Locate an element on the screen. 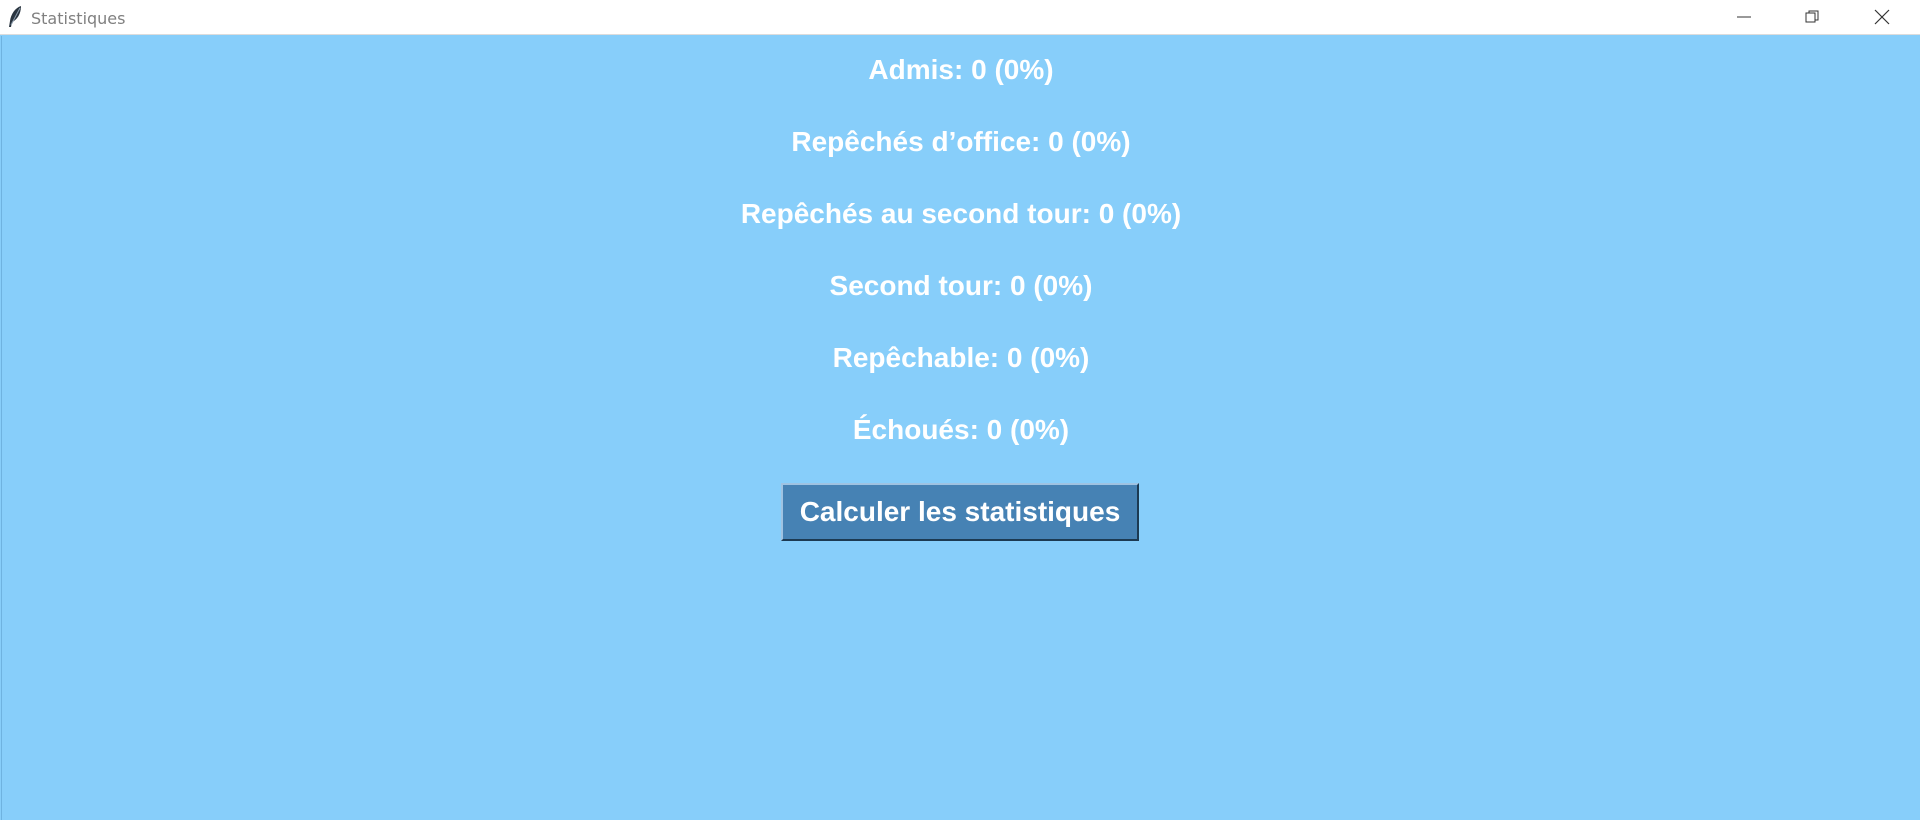 The width and height of the screenshot is (1920, 820). stat-repeches-office: Repêchés d’office: 0 (0%) is located at coordinates (961, 141).